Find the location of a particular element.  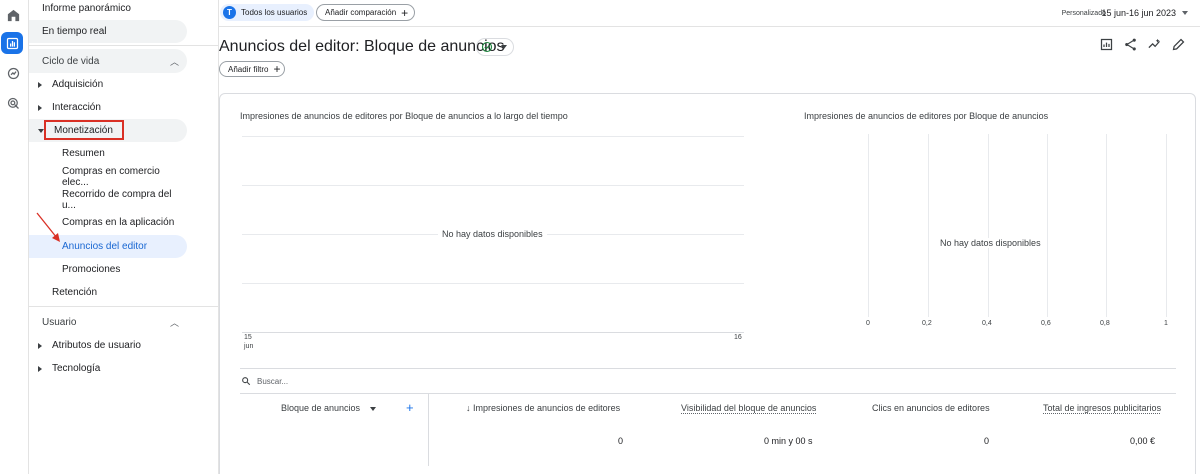

table-column-divider is located at coordinates (428, 430).